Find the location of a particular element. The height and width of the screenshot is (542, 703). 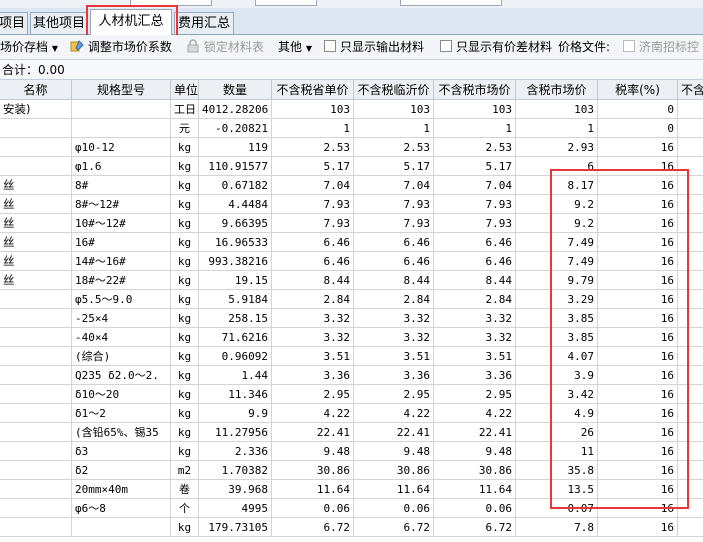

cell-linyi-price: 3.51 is located at coordinates (394, 356).